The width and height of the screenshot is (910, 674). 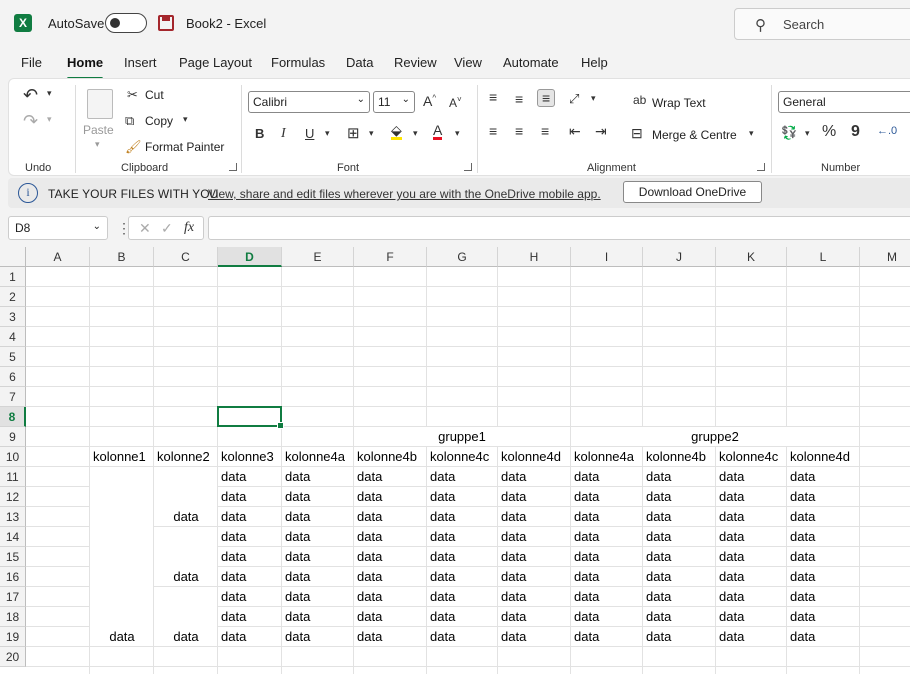 I want to click on align-right-icon: ≡, so click(x=545, y=131).